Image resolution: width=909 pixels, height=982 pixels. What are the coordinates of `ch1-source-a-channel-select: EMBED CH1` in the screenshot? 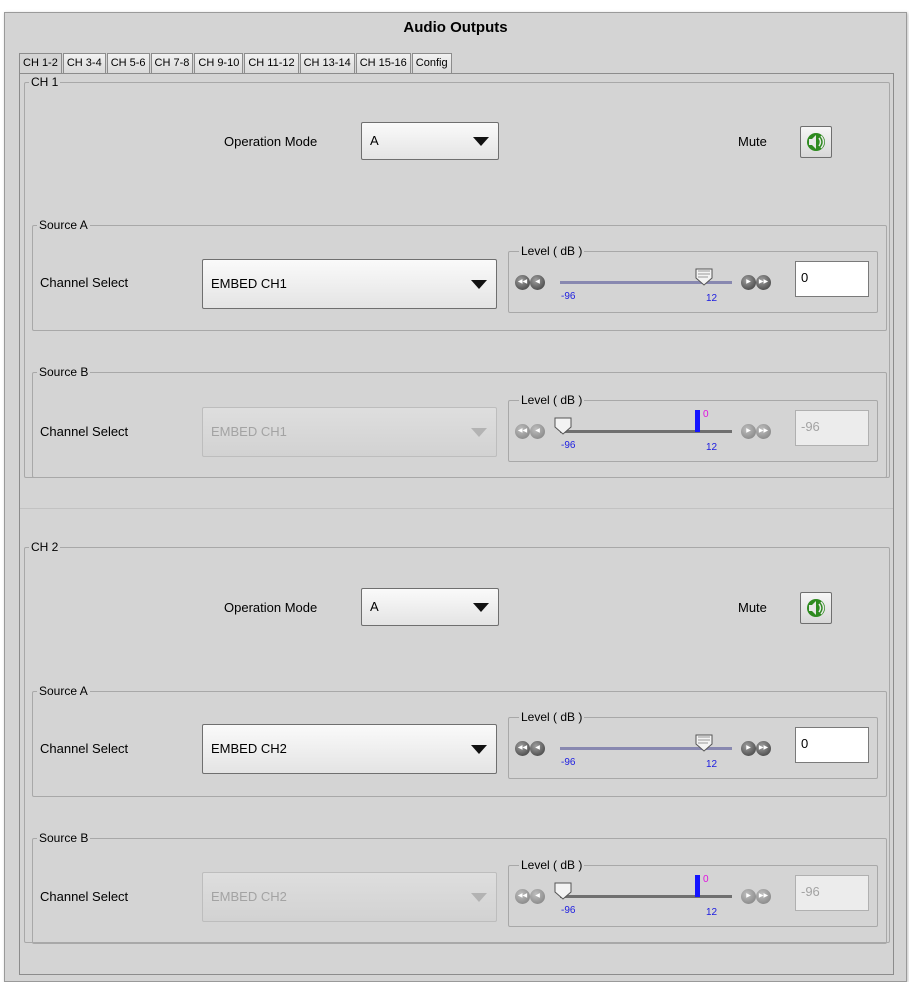 It's located at (349, 284).